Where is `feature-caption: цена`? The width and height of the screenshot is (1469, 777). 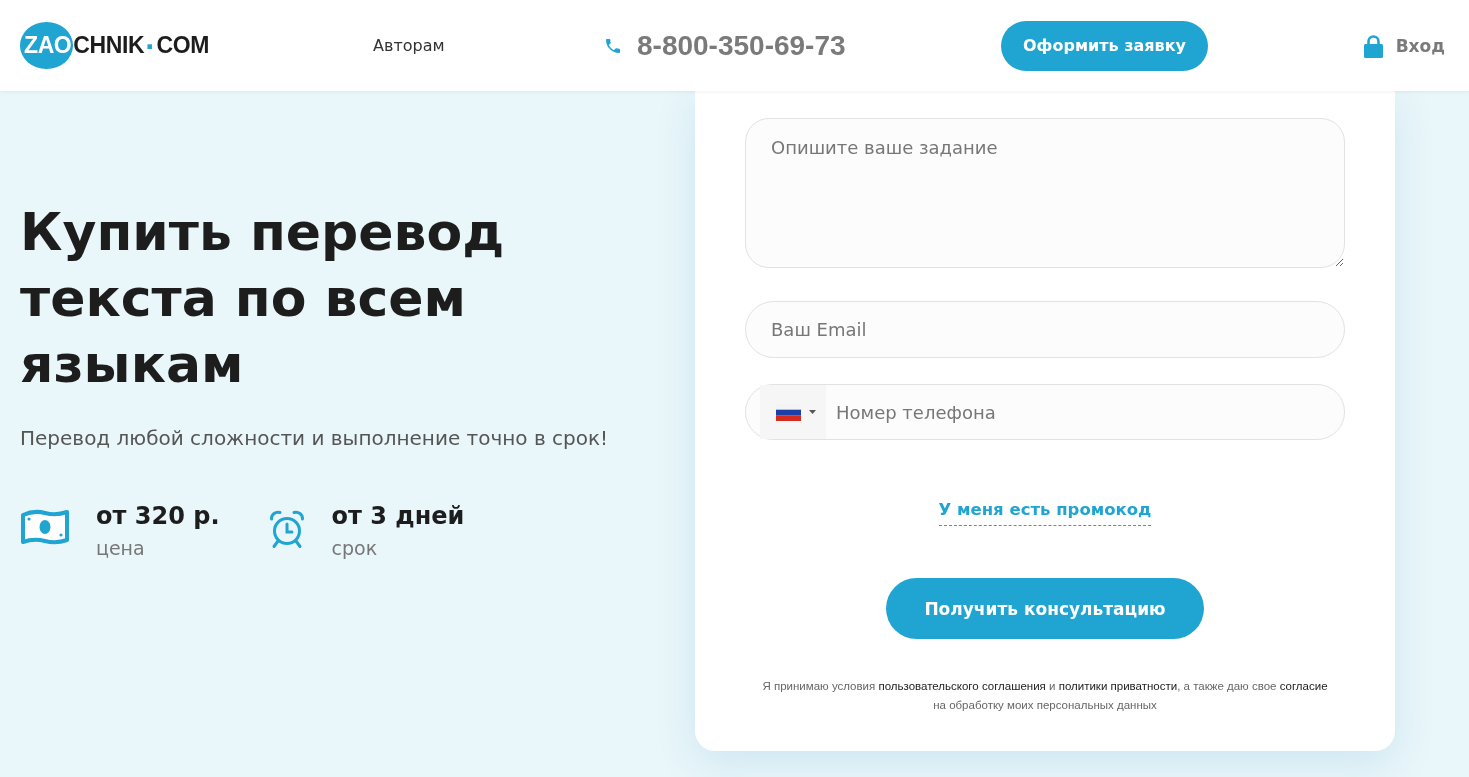
feature-caption: цена is located at coordinates (120, 548).